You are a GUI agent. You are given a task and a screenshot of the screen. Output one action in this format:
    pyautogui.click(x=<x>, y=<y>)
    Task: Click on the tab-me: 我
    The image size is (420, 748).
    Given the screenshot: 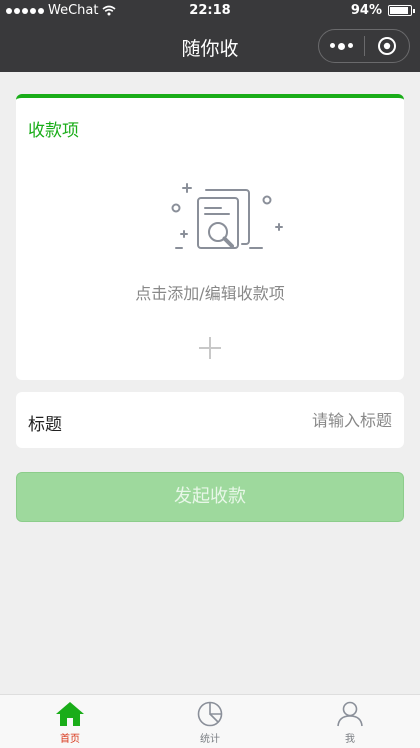 What is the action you would take?
    pyautogui.click(x=350, y=721)
    